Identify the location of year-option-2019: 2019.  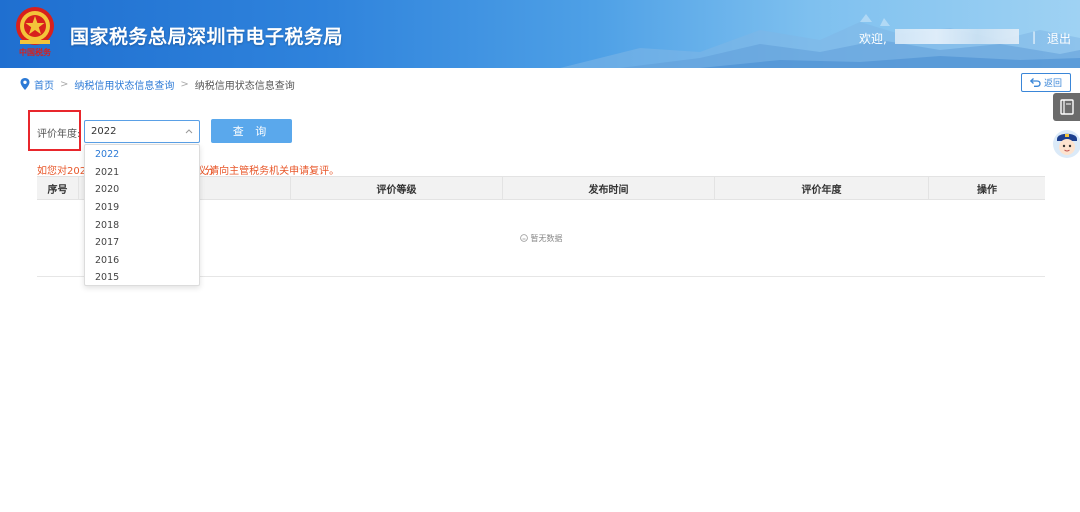
(142, 208).